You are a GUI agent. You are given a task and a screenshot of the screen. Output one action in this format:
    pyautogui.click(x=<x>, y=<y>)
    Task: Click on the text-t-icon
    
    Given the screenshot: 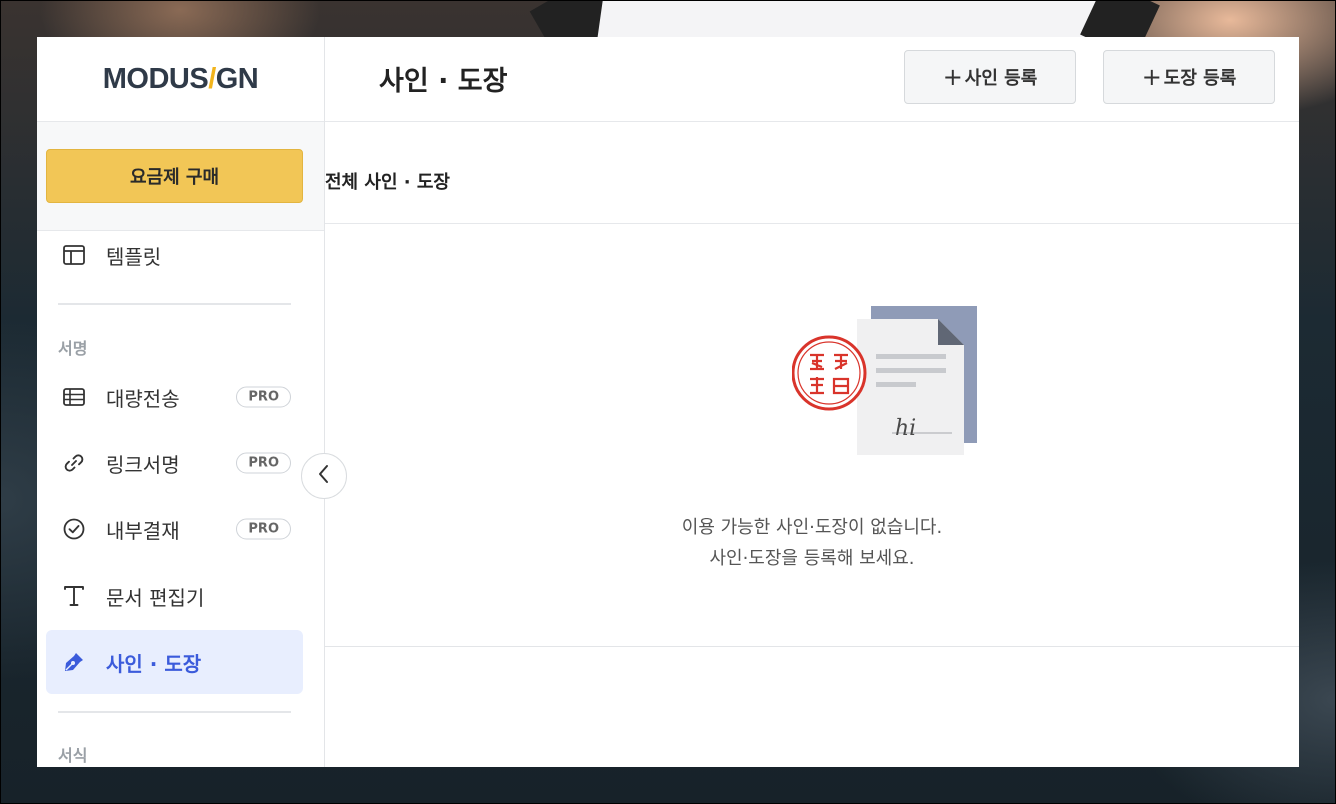 What is the action you would take?
    pyautogui.click(x=74, y=596)
    